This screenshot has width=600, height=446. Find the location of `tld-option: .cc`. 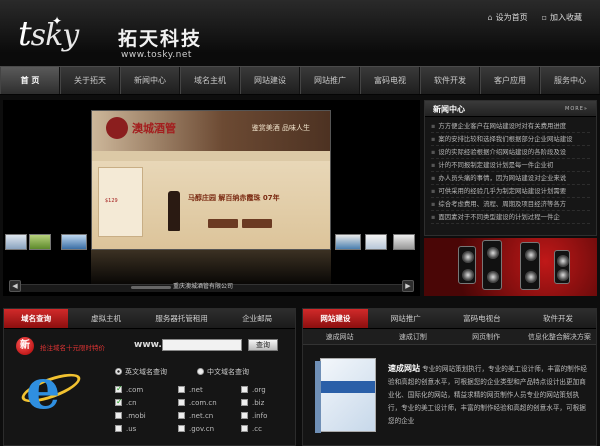

tld-option: .cc is located at coordinates (272, 429).